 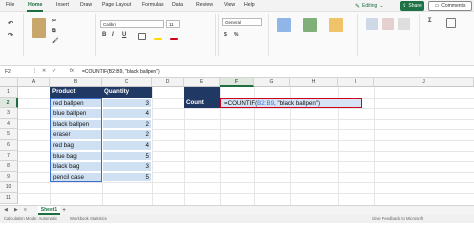 What do you see at coordinates (173, 24) in the screenshot?
I see `font-size-select: 11` at bounding box center [173, 24].